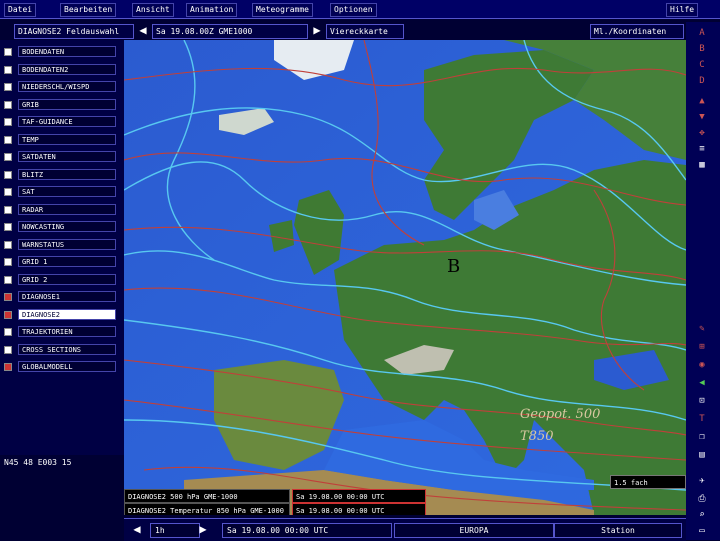  I want to click on layer-label: GLOBALMODELL, so click(67, 366).